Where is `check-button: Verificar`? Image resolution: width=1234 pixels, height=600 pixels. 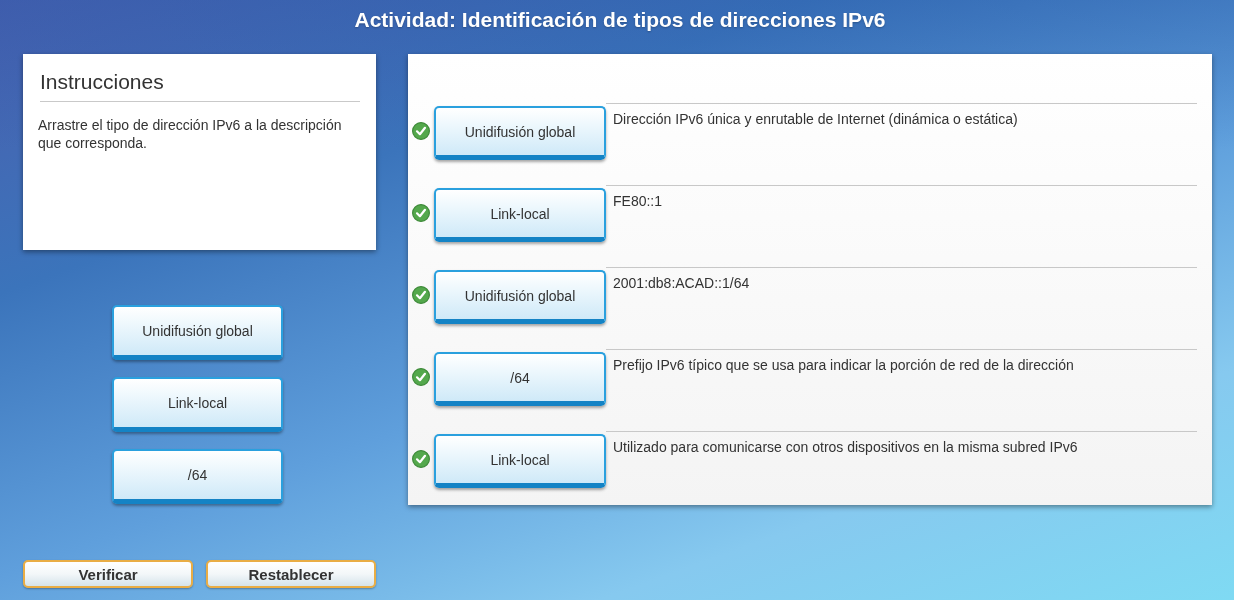
check-button: Verificar is located at coordinates (108, 574).